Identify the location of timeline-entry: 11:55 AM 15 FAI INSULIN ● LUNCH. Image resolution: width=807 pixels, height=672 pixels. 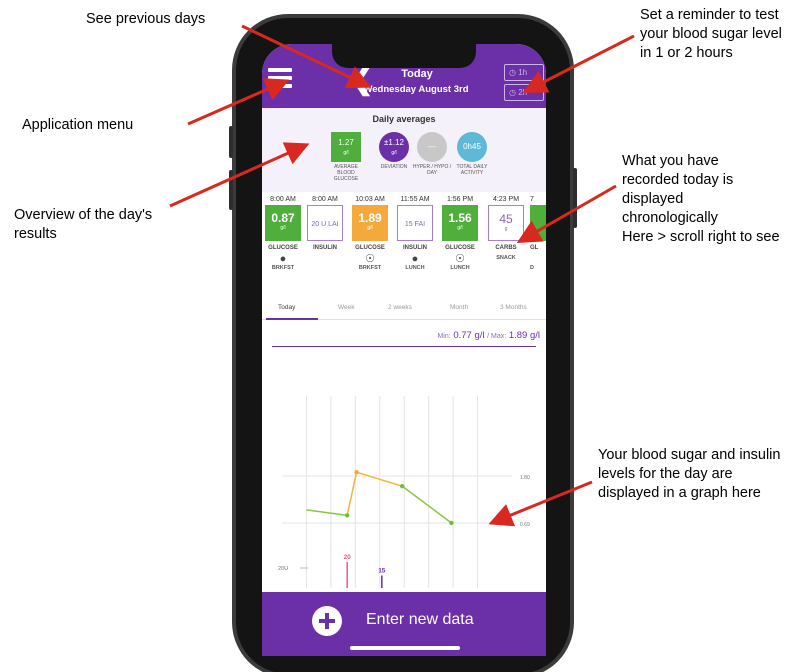
(415, 232).